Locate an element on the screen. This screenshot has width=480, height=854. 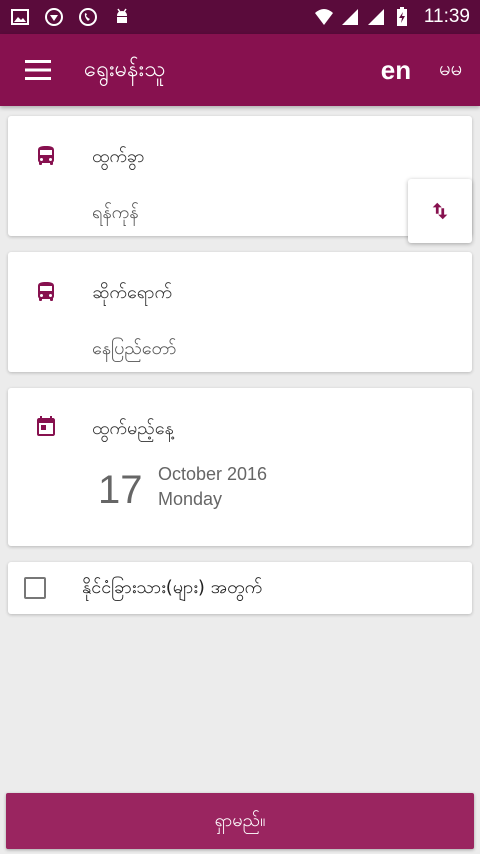
date-month-year: October 2016 is located at coordinates (213, 474).